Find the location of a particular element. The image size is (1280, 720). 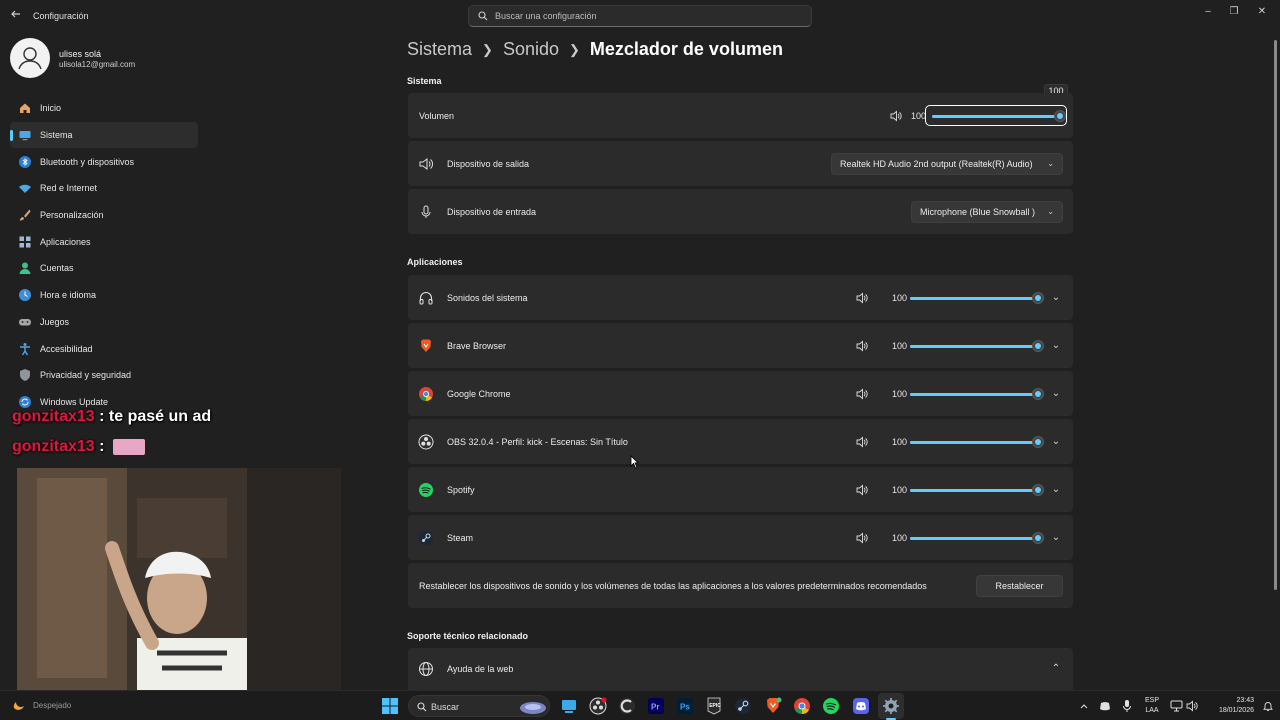

app-name: Steam is located at coordinates (460, 537).